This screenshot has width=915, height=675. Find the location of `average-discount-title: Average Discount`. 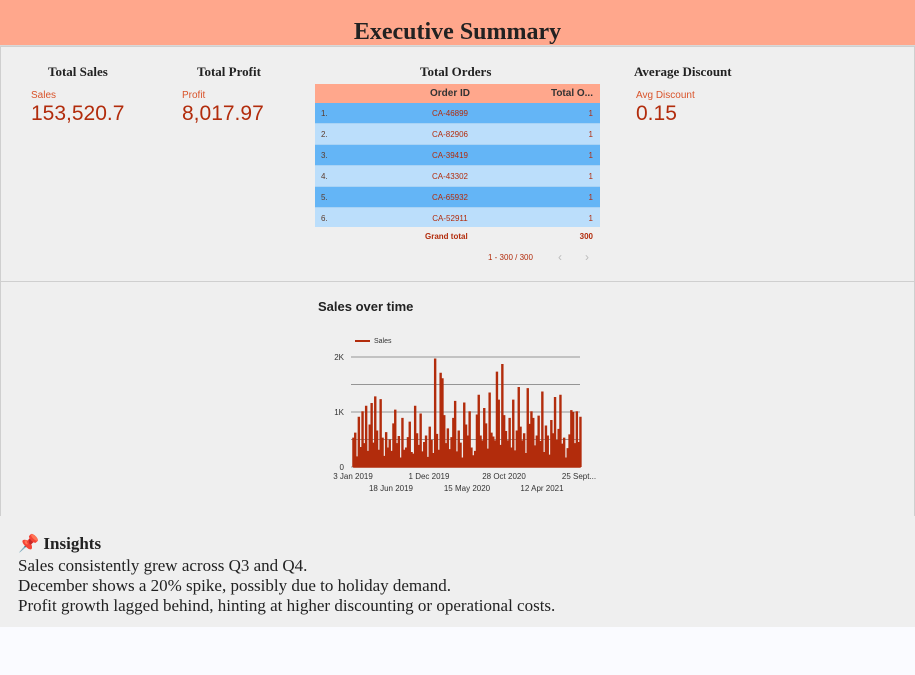

average-discount-title: Average Discount is located at coordinates (683, 71).